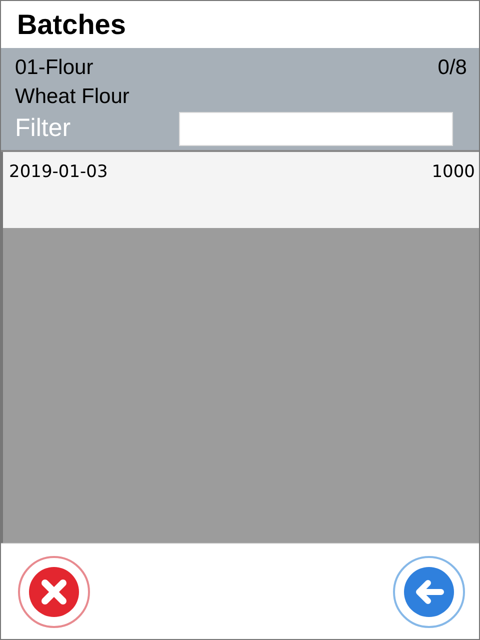  I want to click on batch-count: 0/8, so click(452, 68).